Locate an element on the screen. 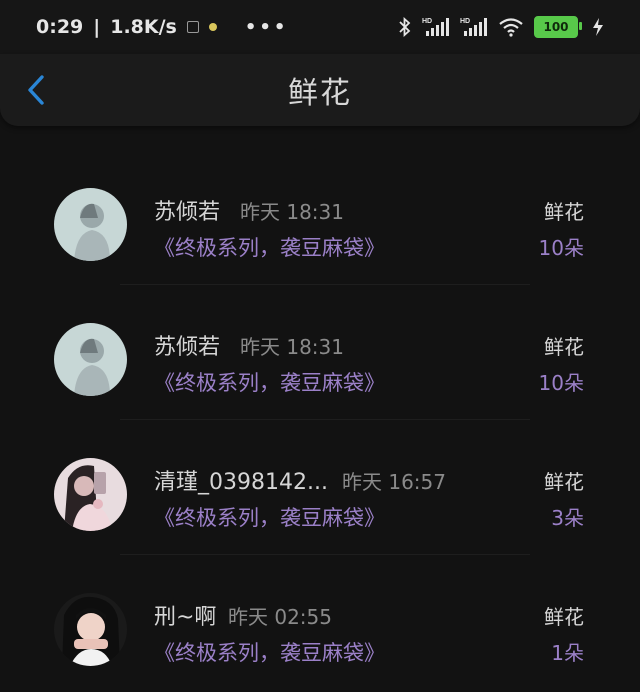  wifi-icon is located at coordinates (511, 27).